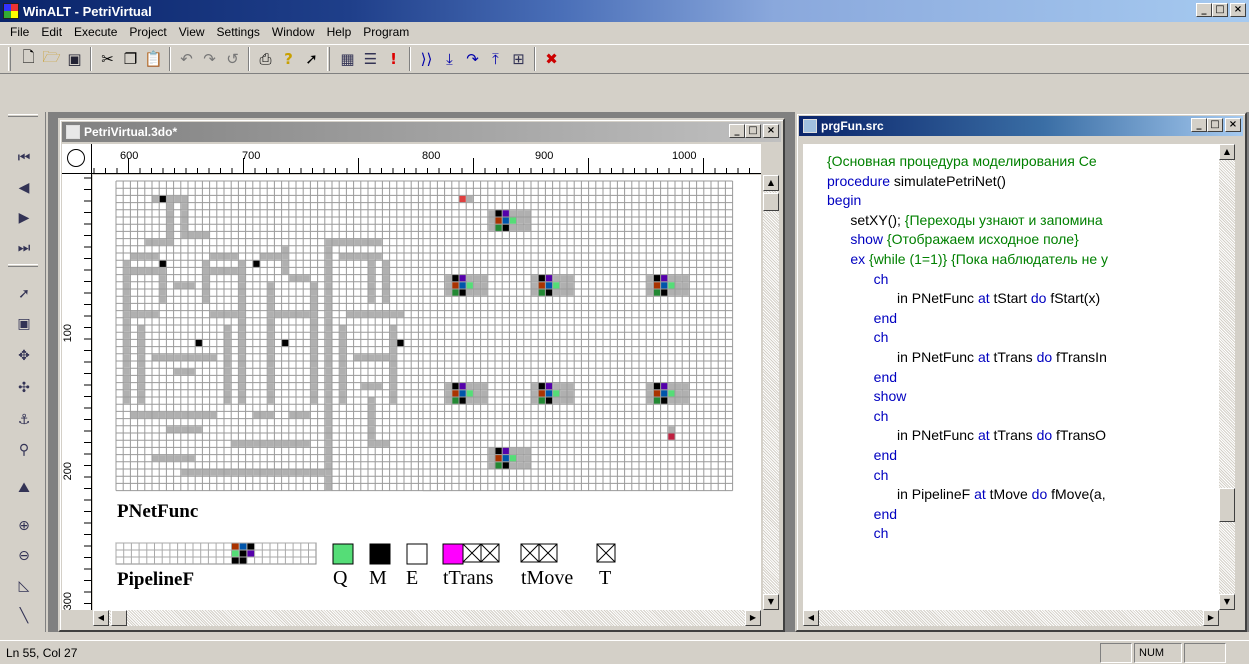  What do you see at coordinates (1023, 397) in the screenshot?
I see `code-line: show` at bounding box center [1023, 397].